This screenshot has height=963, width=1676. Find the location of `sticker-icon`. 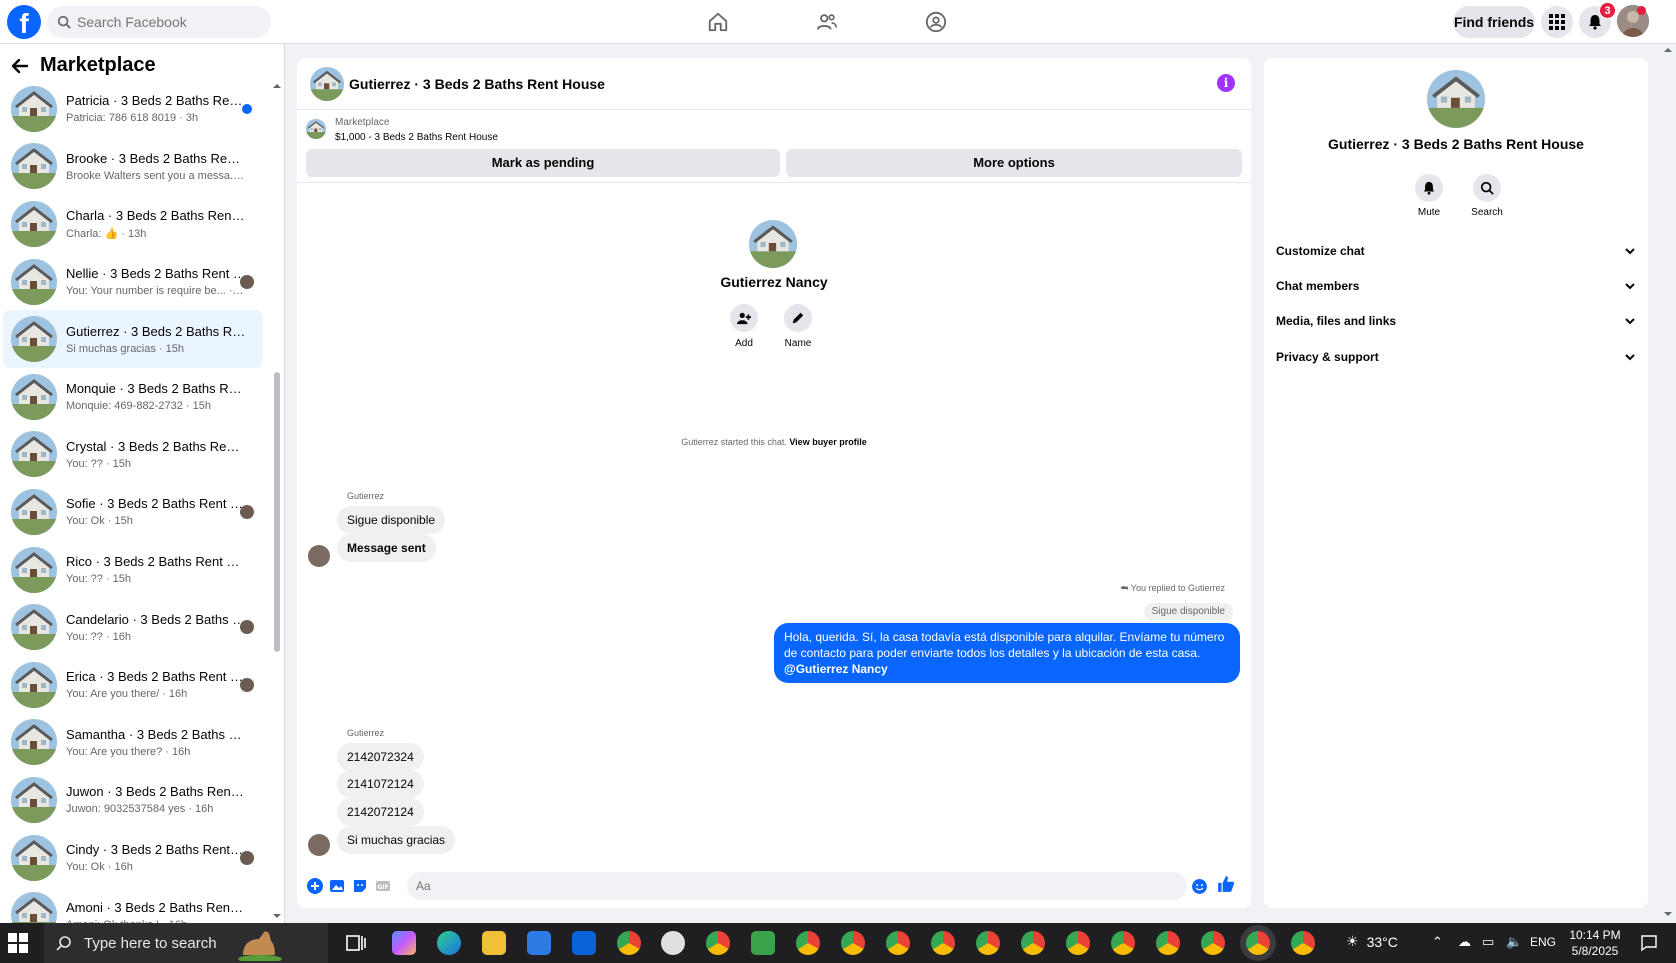

sticker-icon is located at coordinates (360, 886).